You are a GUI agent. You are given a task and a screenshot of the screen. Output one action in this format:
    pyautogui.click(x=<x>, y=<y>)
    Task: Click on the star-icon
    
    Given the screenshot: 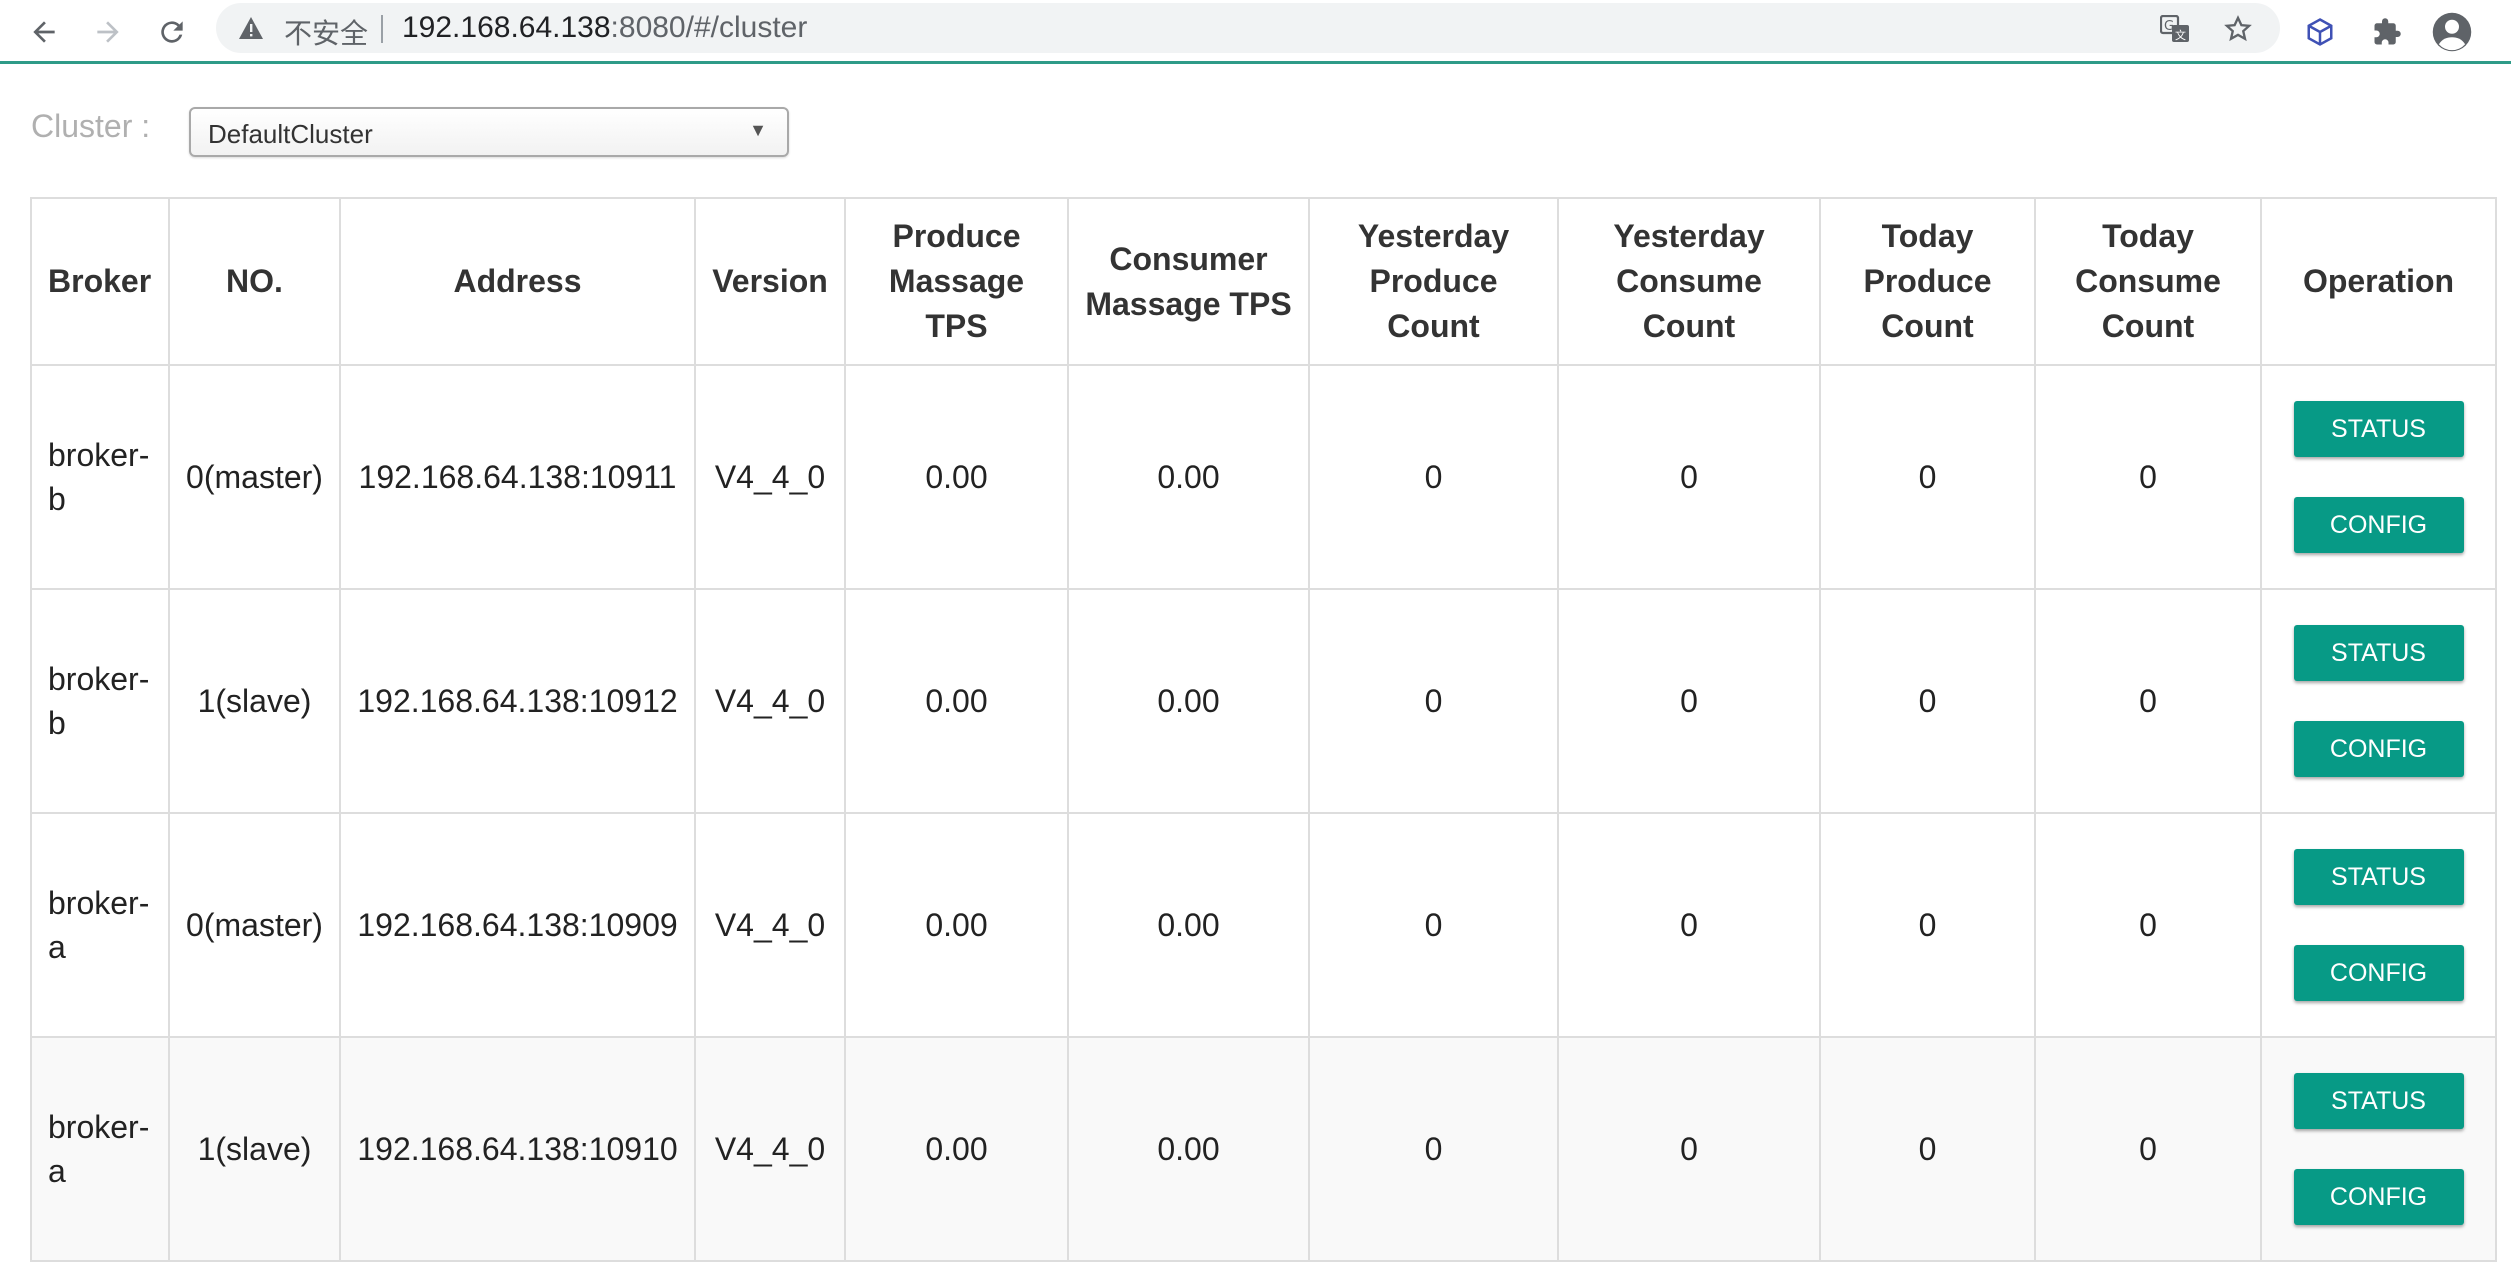 What is the action you would take?
    pyautogui.click(x=2238, y=31)
    